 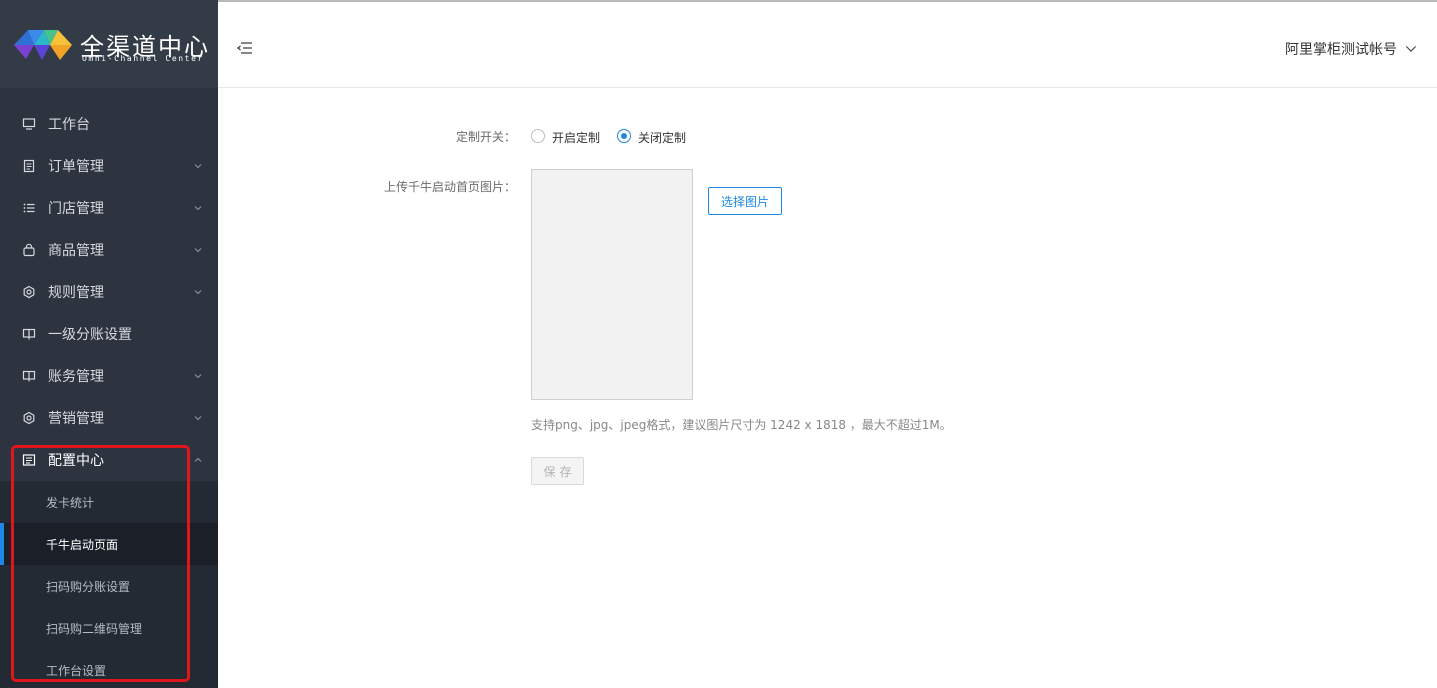 I want to click on upload-label: 上传千牛启动首页图片：, so click(x=449, y=187).